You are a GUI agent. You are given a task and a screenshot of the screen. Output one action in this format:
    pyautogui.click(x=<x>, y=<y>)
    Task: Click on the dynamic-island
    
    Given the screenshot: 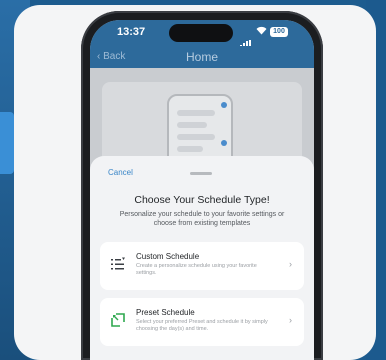 What is the action you would take?
    pyautogui.click(x=201, y=33)
    